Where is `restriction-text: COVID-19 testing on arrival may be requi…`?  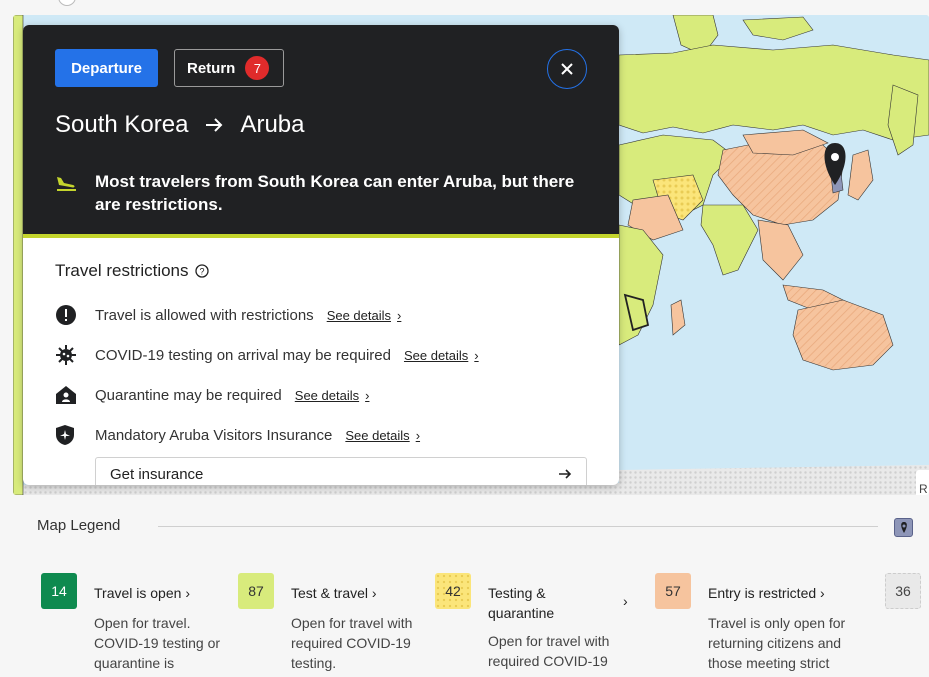
restriction-text: COVID-19 testing on arrival may be requi… is located at coordinates (243, 355).